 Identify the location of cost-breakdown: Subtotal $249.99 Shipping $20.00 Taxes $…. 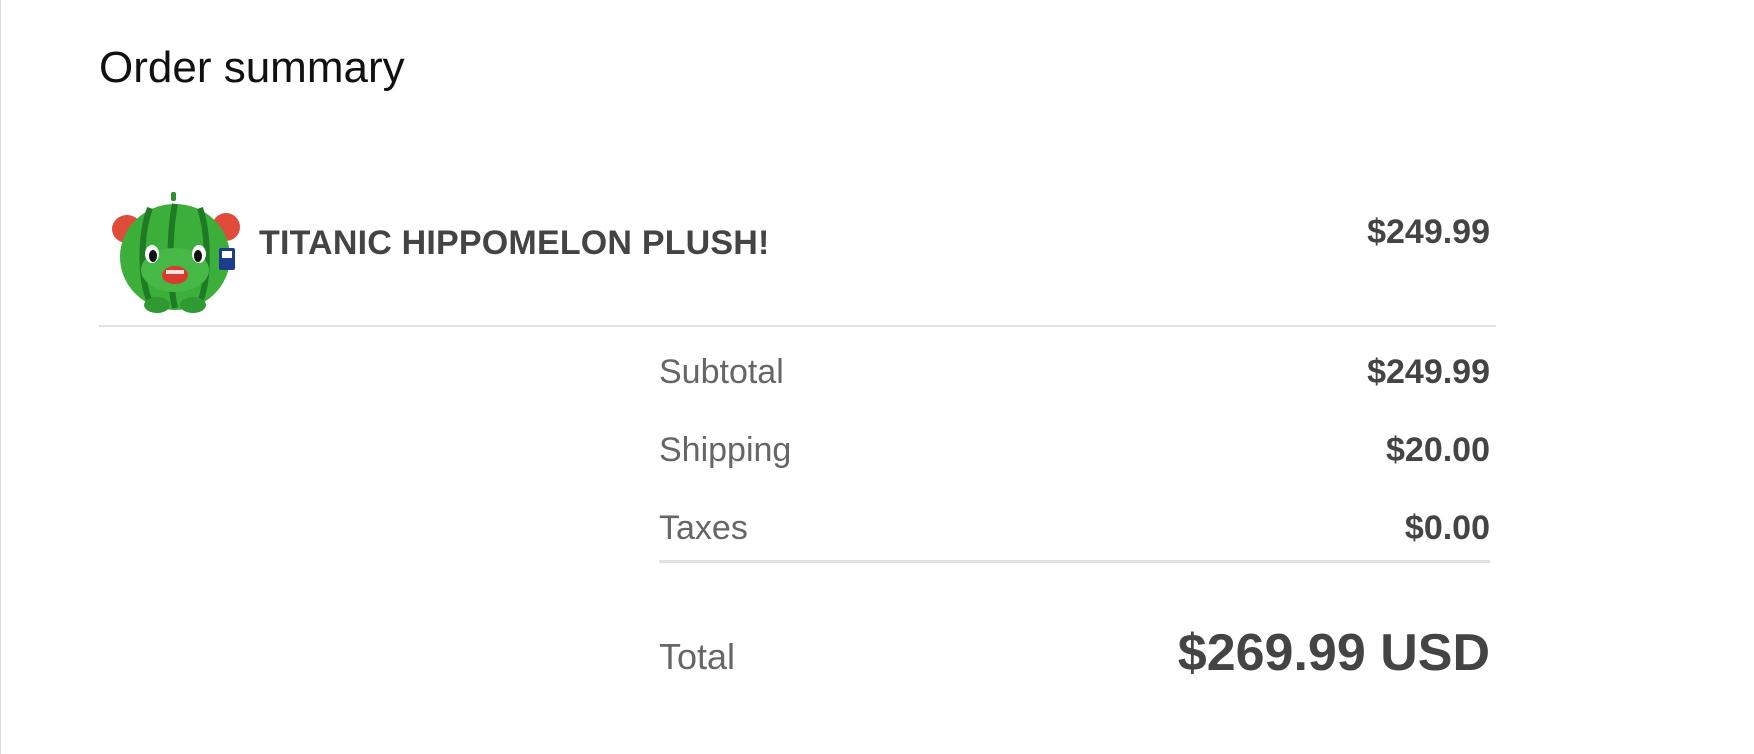
(1074, 462).